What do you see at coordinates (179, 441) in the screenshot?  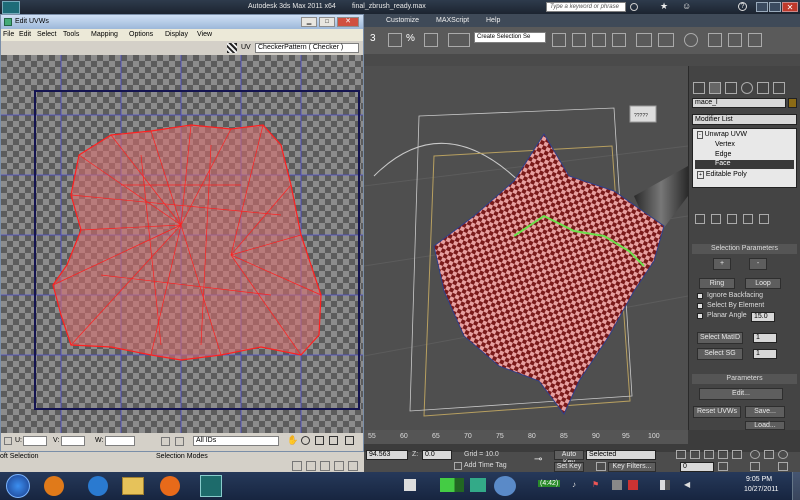 I see `hide-icon` at bounding box center [179, 441].